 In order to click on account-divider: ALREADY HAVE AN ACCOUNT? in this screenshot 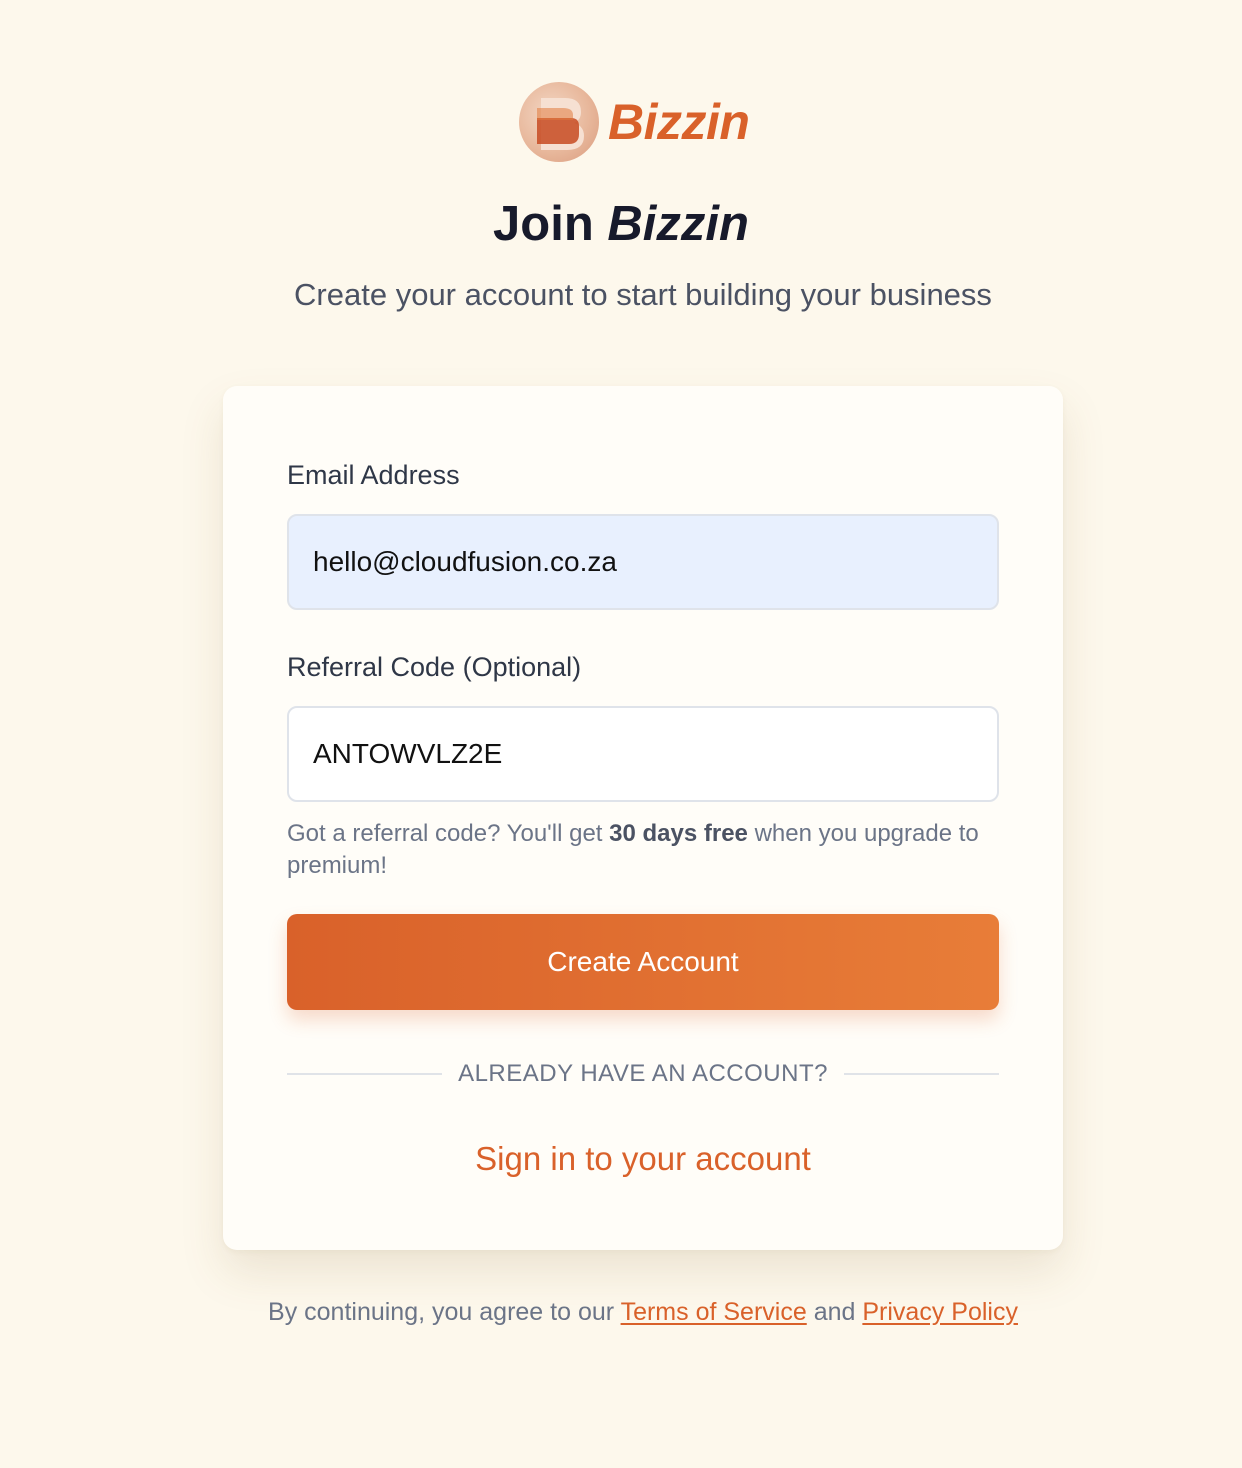, I will do `click(643, 1074)`.